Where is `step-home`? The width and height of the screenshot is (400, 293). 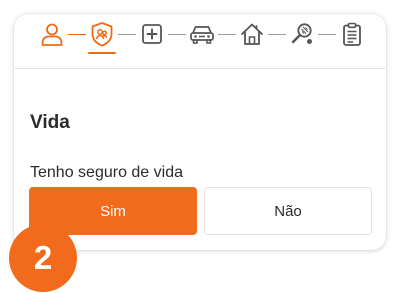 step-home is located at coordinates (252, 34).